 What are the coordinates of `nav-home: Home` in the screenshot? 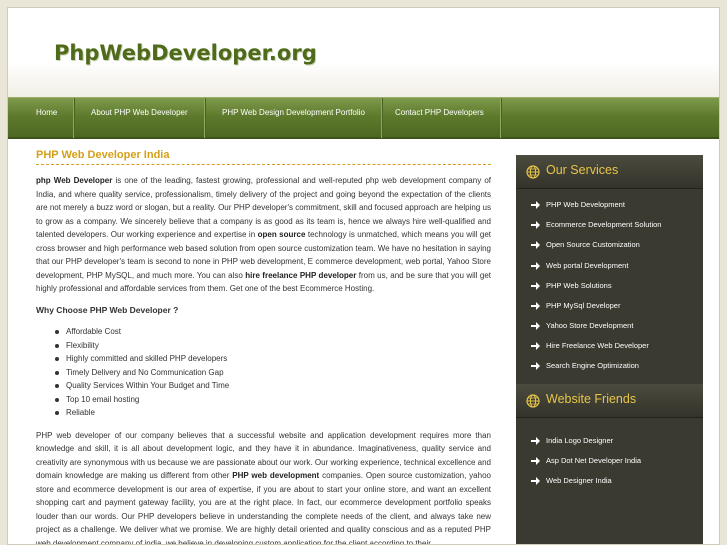 It's located at (47, 118).